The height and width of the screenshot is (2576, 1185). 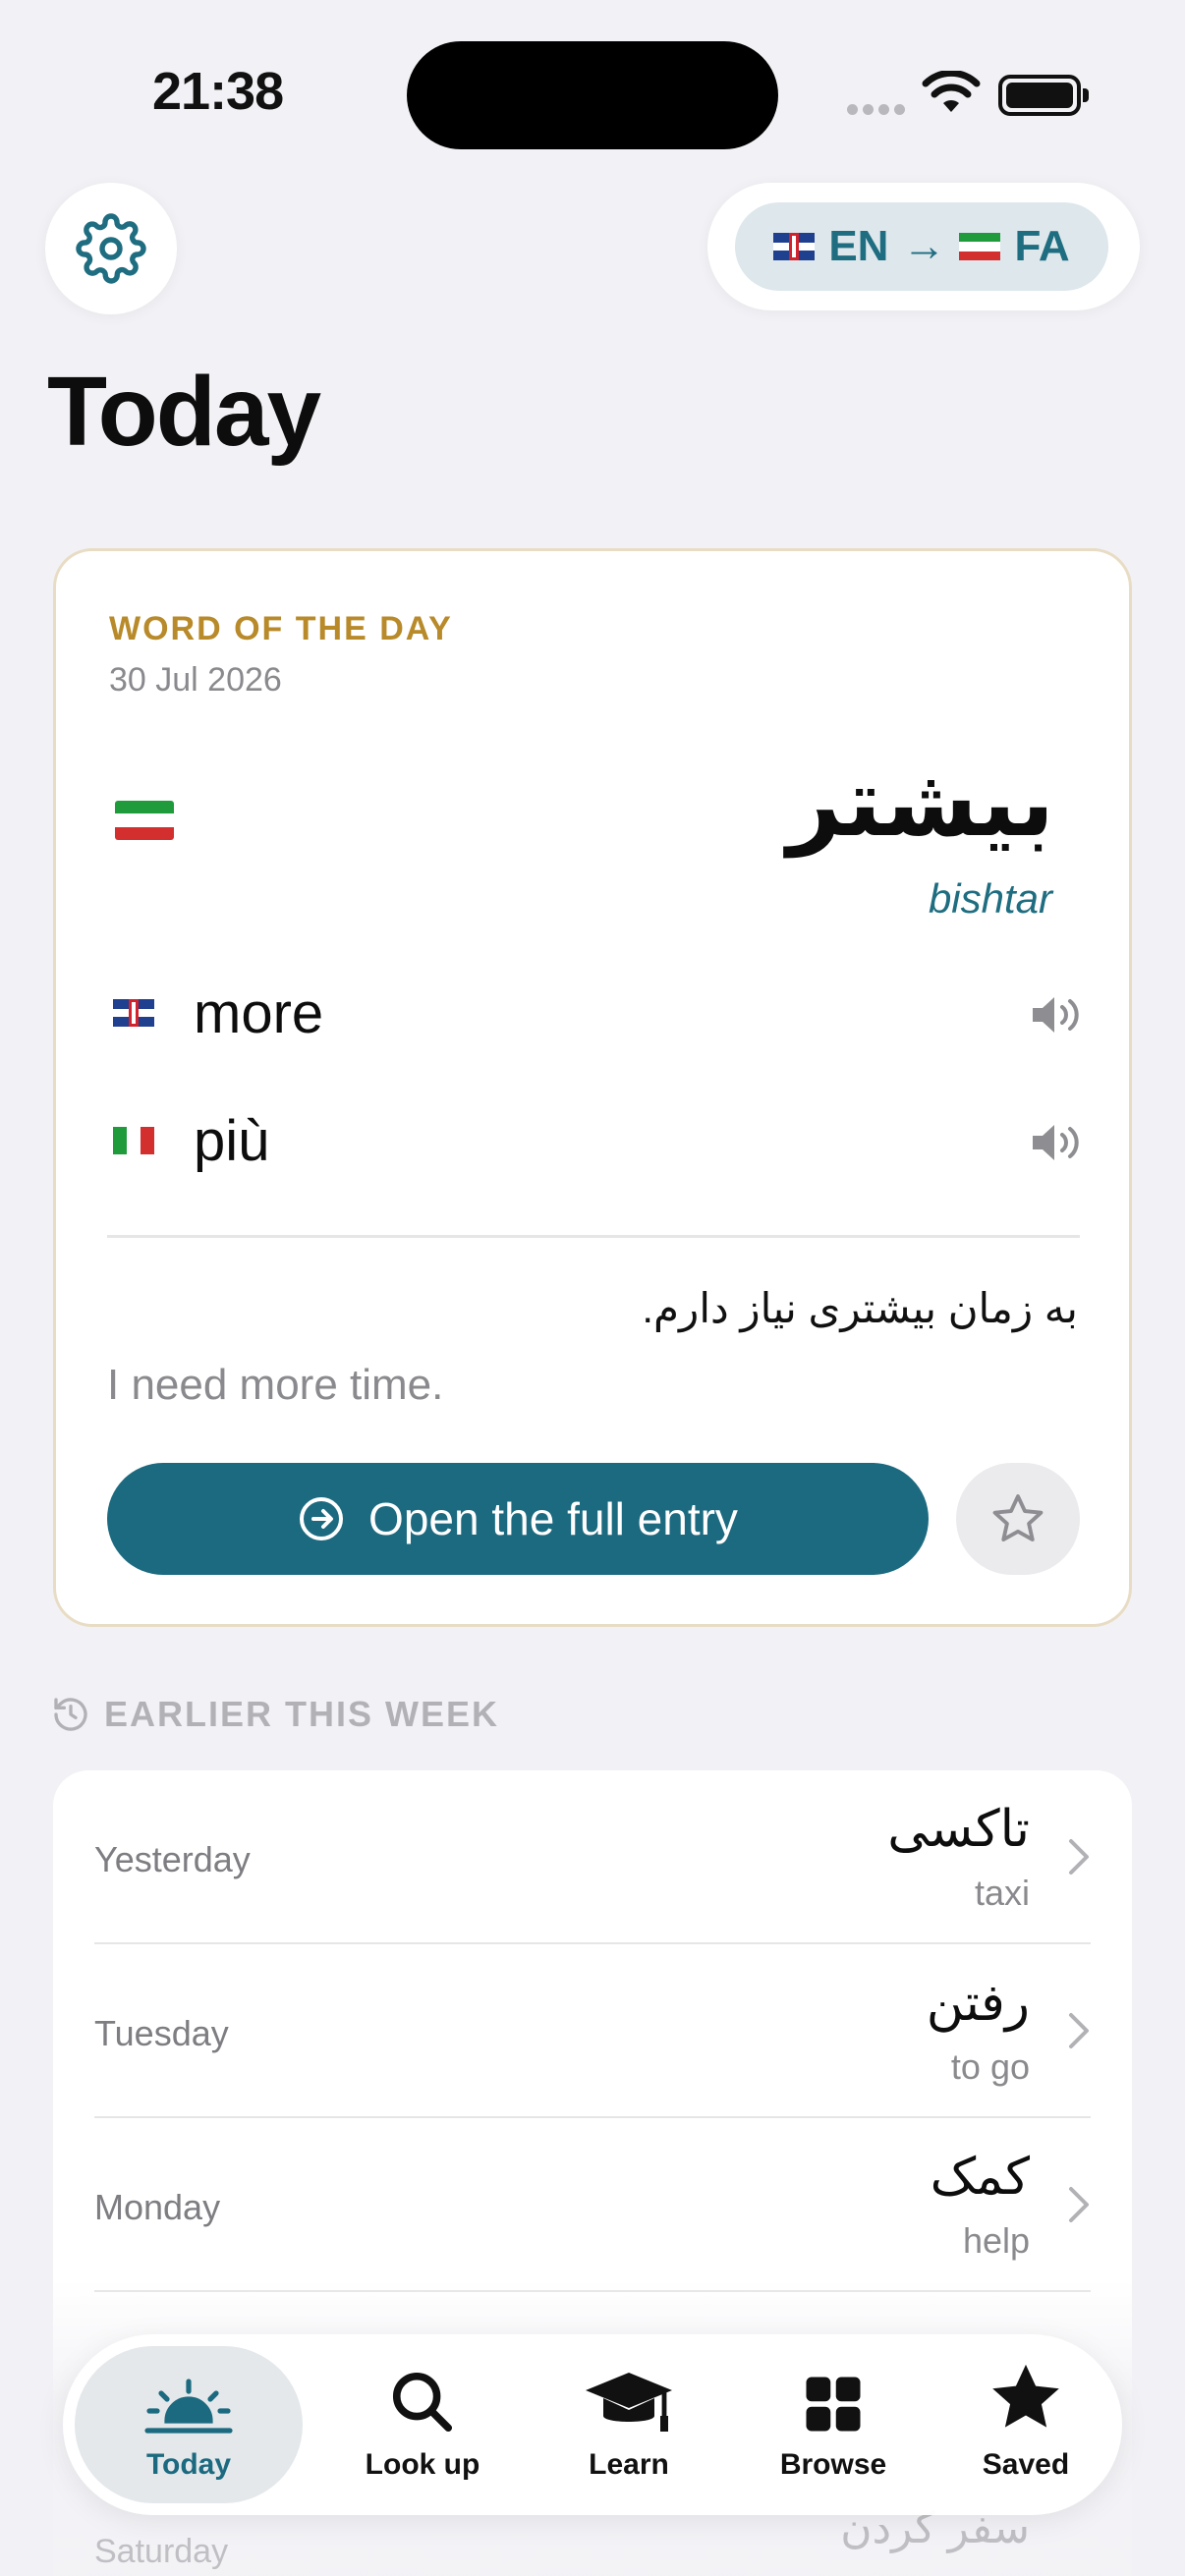 I want to click on tab-today: Today, so click(x=189, y=2424).